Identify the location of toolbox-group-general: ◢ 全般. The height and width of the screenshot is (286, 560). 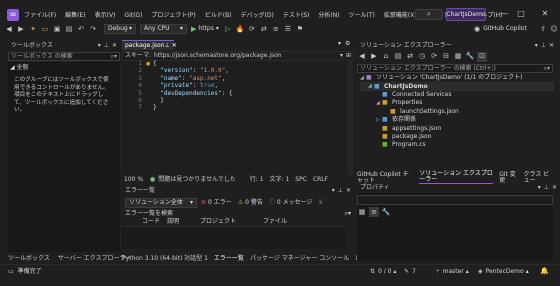
(64, 68).